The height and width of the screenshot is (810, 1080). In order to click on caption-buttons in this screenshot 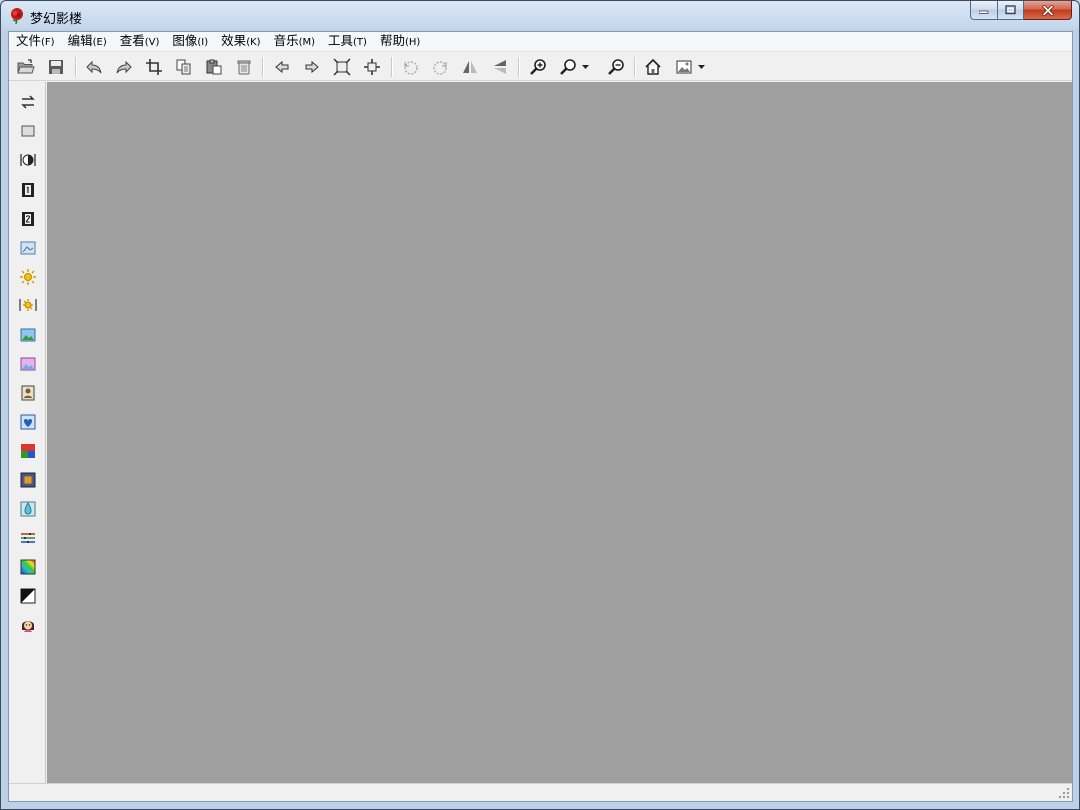, I will do `click(1021, 11)`.